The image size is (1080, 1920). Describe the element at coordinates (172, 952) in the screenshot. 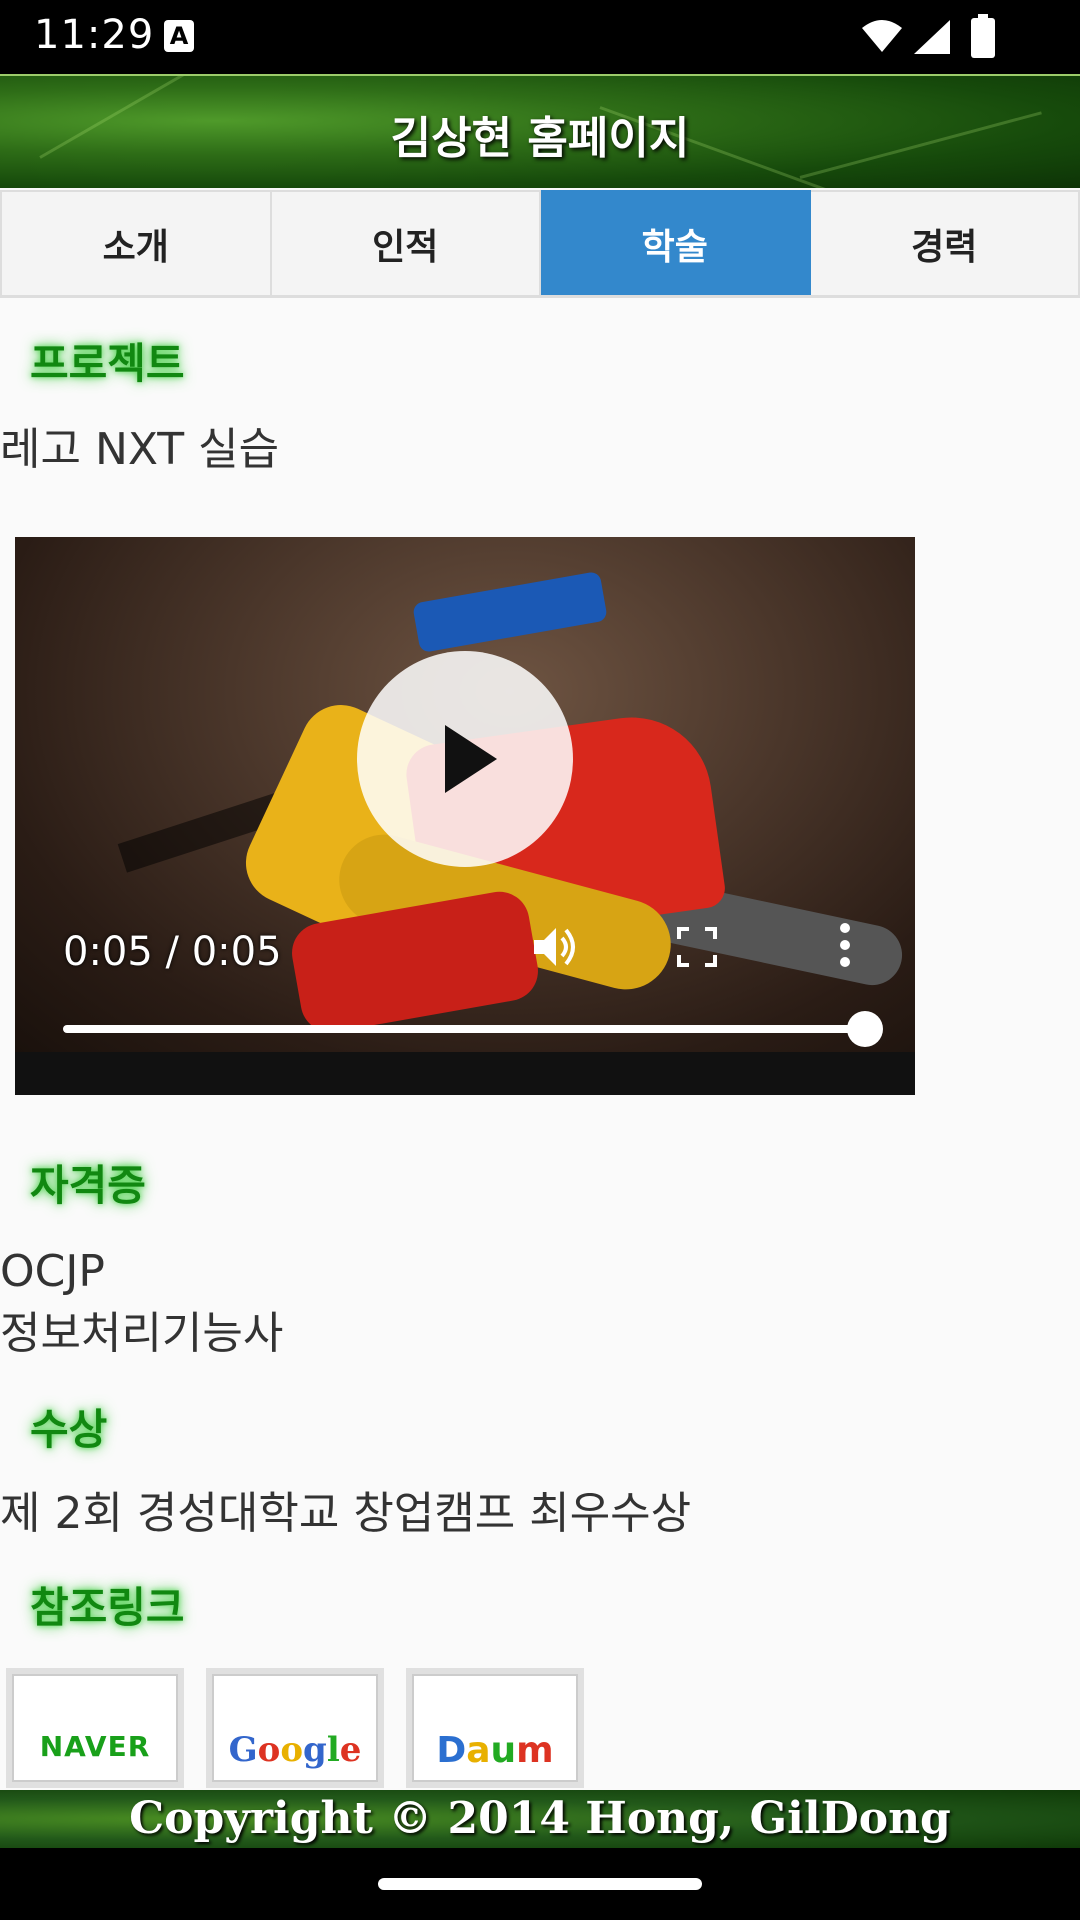

I see `video-time: 0:05 / 0:05` at that location.